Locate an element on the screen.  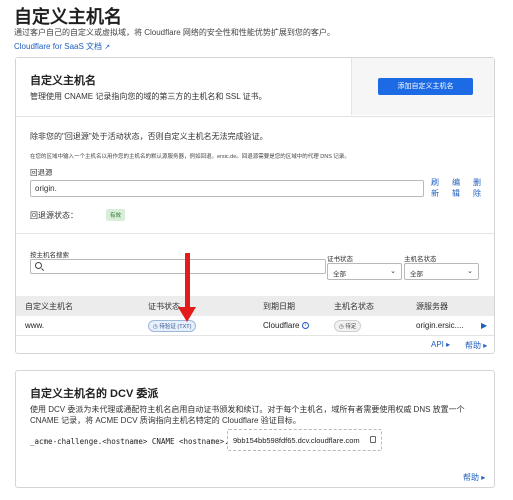
hostname-status-filter-value: 全部 is located at coordinates (416, 274).